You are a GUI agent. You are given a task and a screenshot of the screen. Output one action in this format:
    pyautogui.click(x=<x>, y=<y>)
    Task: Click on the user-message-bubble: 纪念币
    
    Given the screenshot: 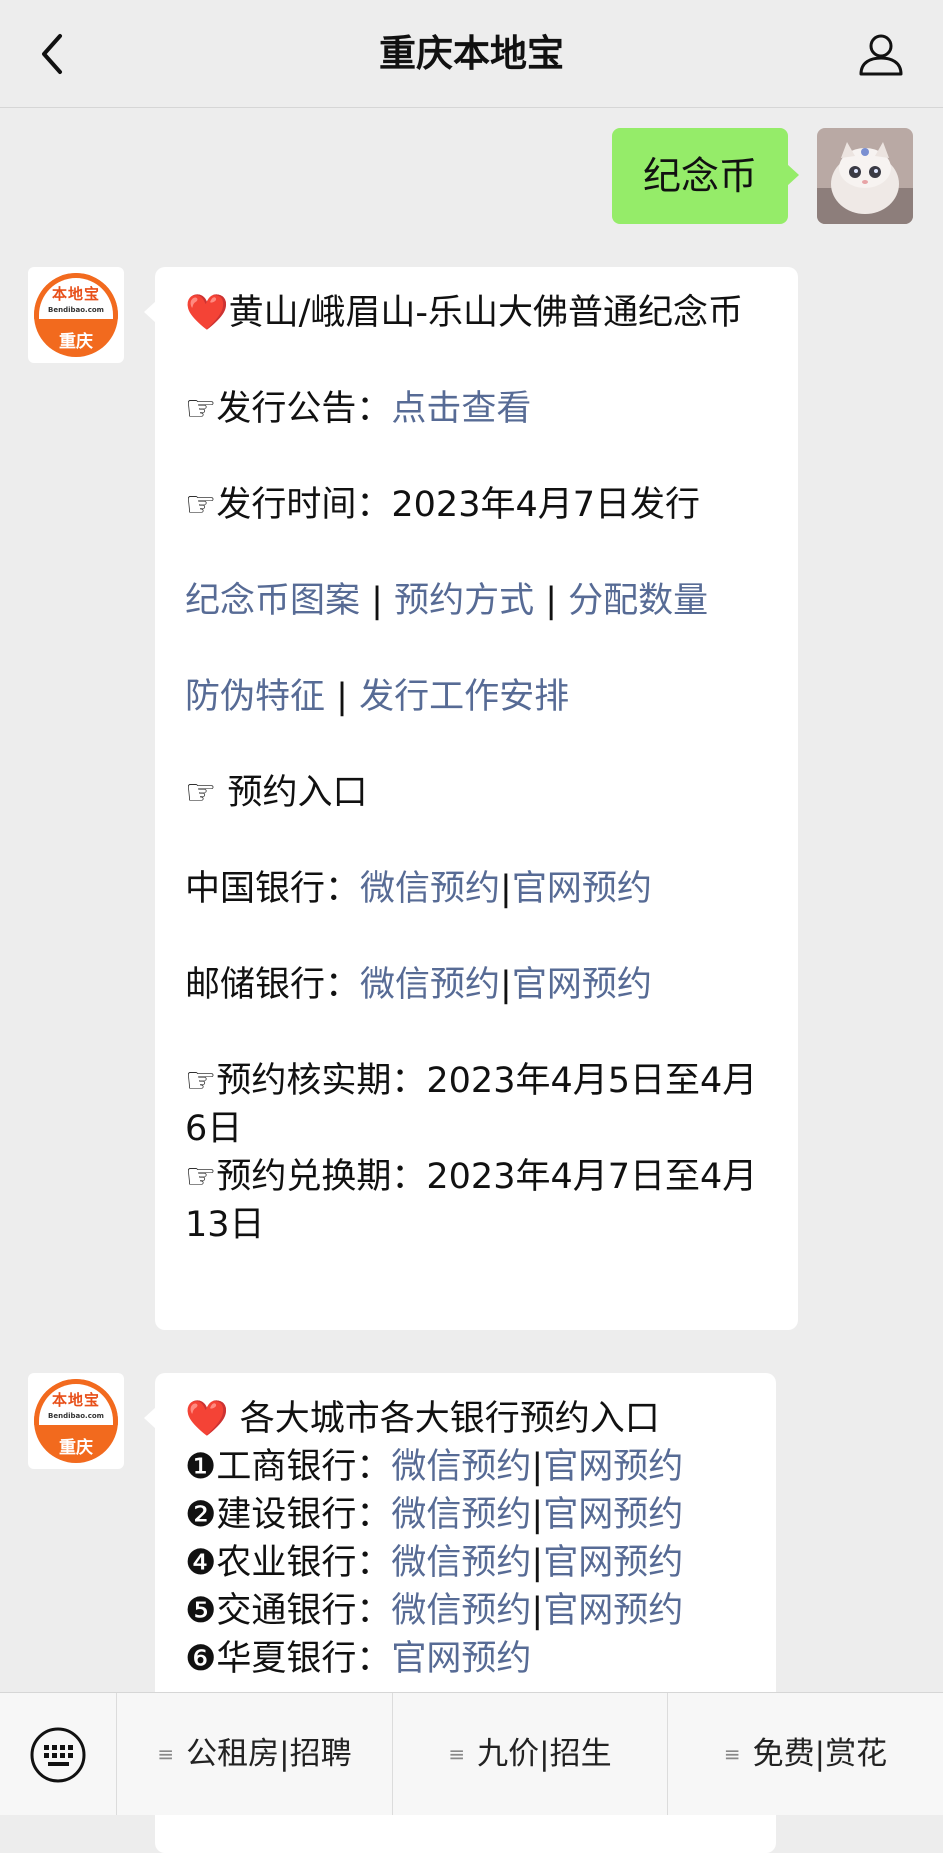 What is the action you would take?
    pyautogui.click(x=705, y=176)
    